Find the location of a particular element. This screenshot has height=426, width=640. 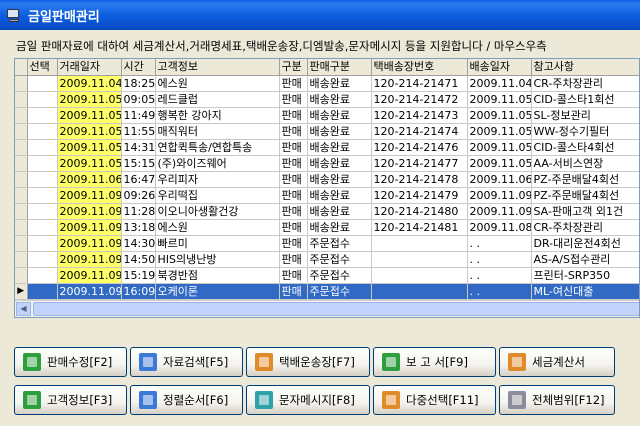

cell-note: CR-주차장관리 is located at coordinates (585, 83).